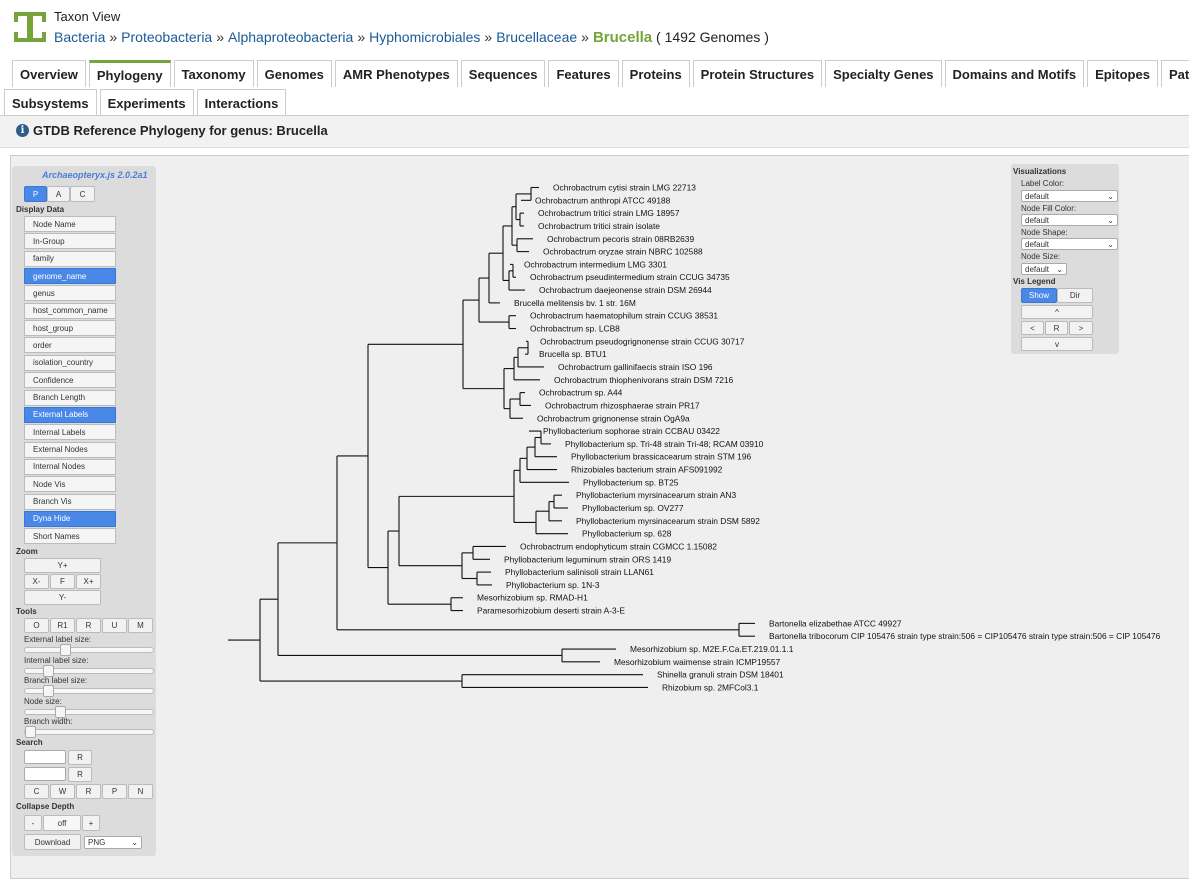  I want to click on display-option-internal-labels: Internal Labels, so click(70, 432).